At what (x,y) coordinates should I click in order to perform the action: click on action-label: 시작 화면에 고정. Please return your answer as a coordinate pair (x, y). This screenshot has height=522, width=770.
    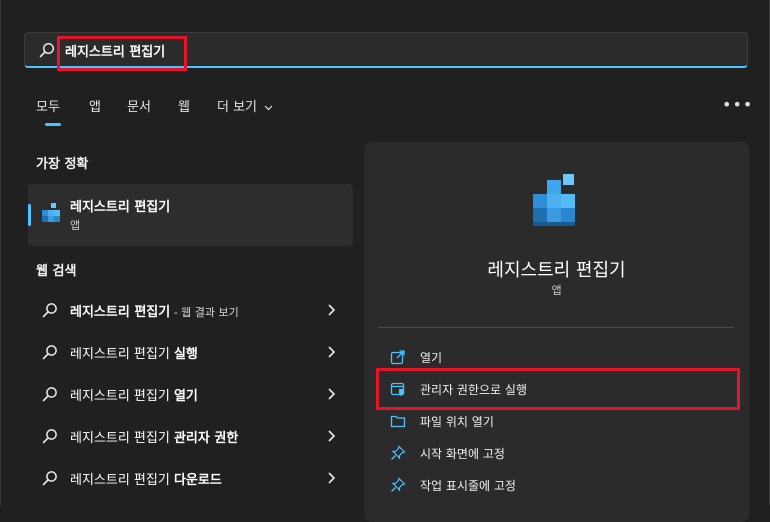
    Looking at the image, I should click on (462, 454).